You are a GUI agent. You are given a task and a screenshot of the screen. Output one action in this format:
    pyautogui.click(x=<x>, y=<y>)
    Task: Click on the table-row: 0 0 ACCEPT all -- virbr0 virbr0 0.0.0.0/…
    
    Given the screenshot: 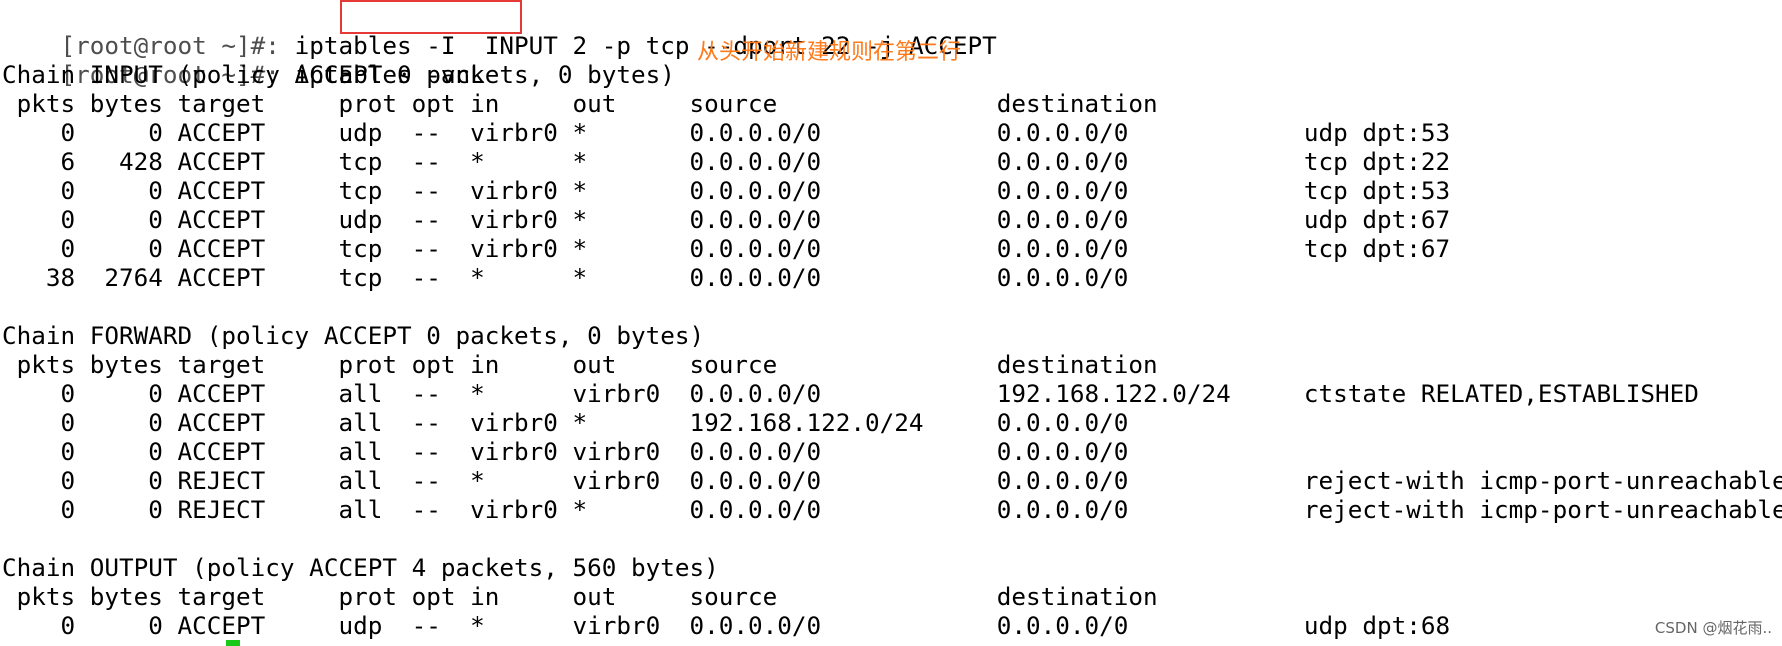 What is the action you would take?
    pyautogui.click(x=565, y=451)
    